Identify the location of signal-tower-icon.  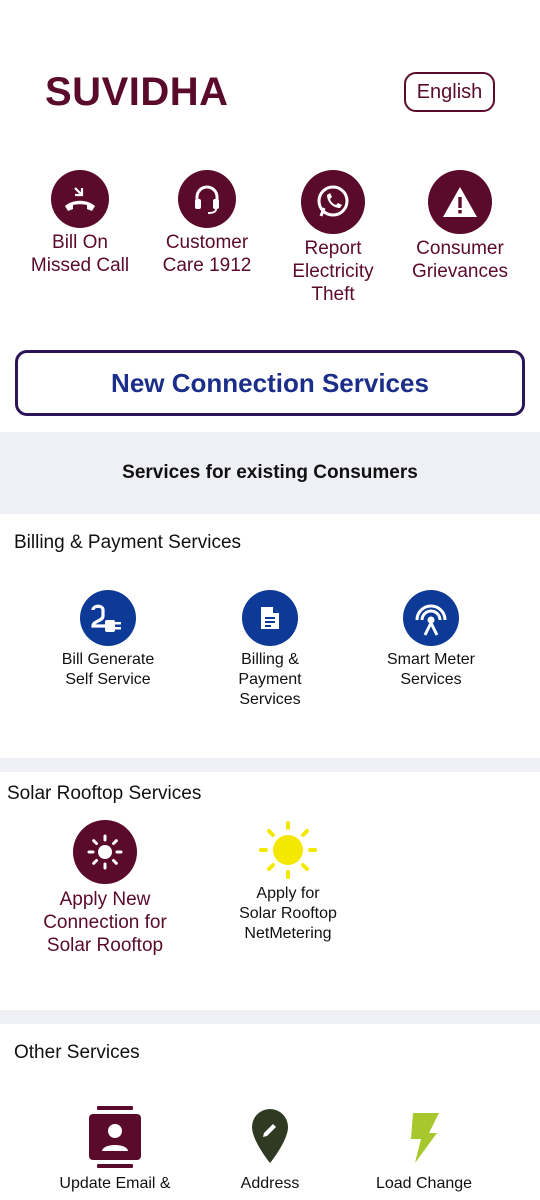
(431, 618).